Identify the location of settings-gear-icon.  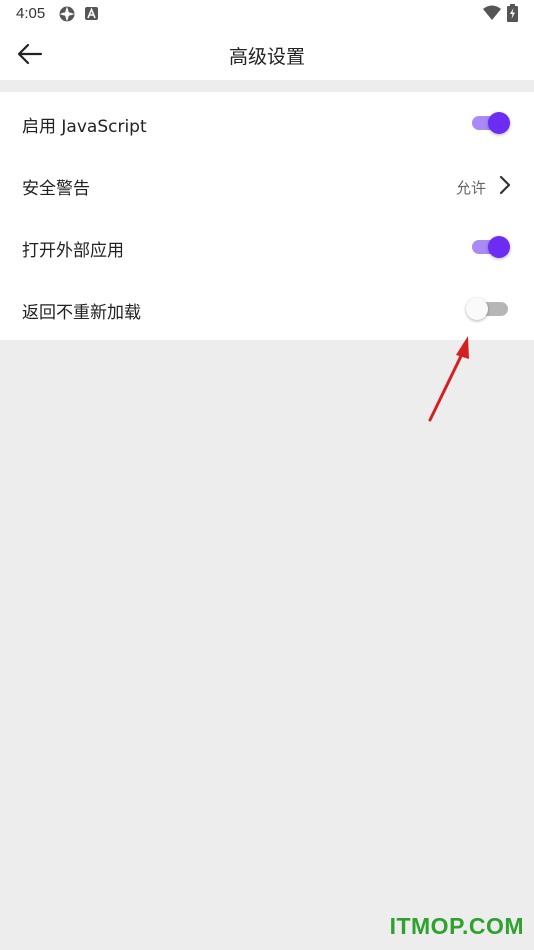
(67, 14).